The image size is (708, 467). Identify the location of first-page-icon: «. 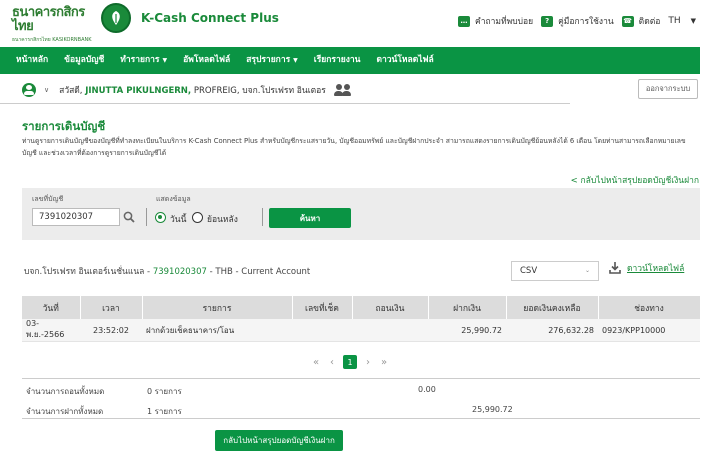
(316, 362).